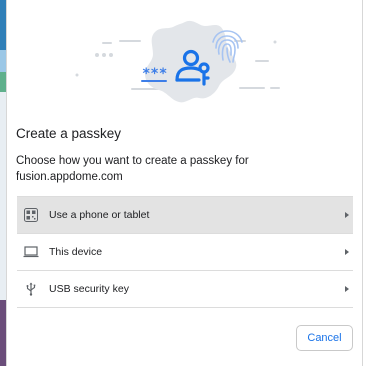 The width and height of the screenshot is (366, 366). Describe the element at coordinates (31, 252) in the screenshot. I see `laptop-icon` at that location.